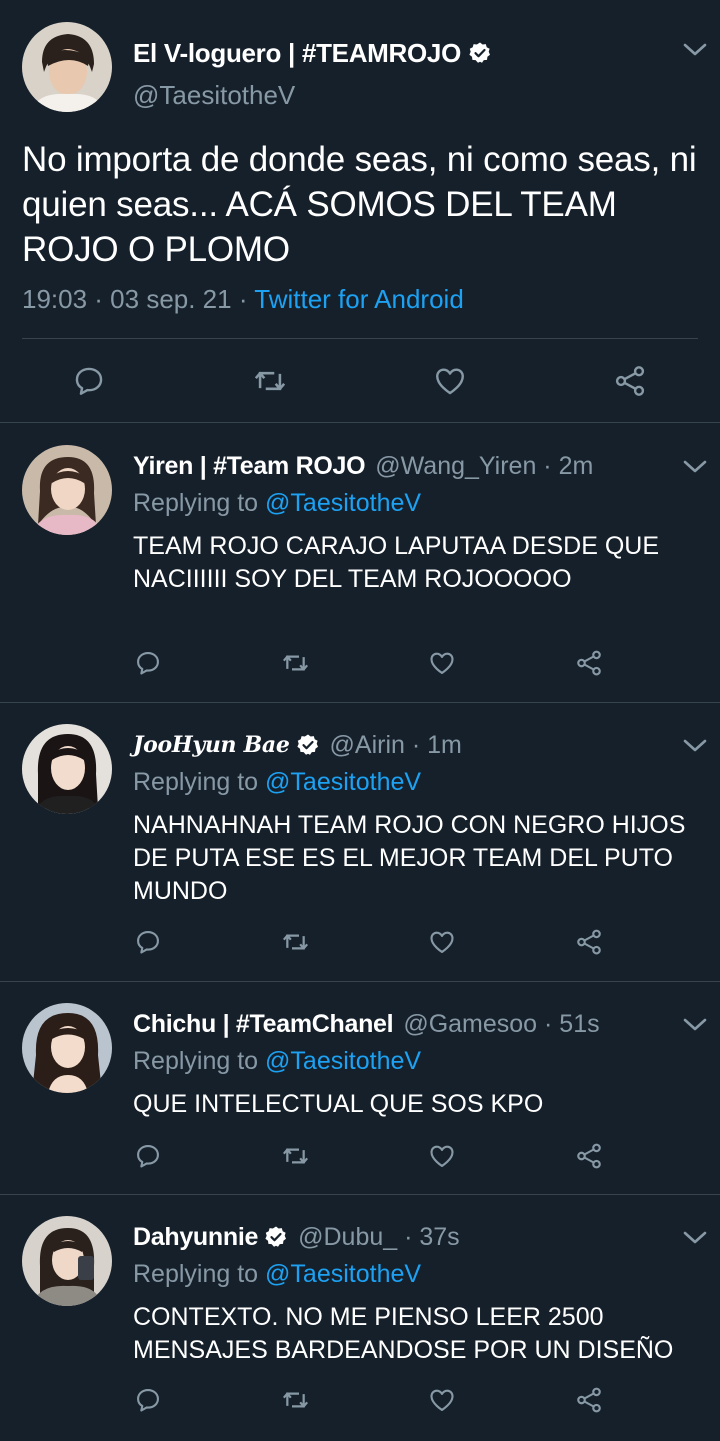 The height and width of the screenshot is (1441, 720). Describe the element at coordinates (127, 299) in the screenshot. I see `tweet-datetime: 19:03 · 03 sep. 21` at that location.